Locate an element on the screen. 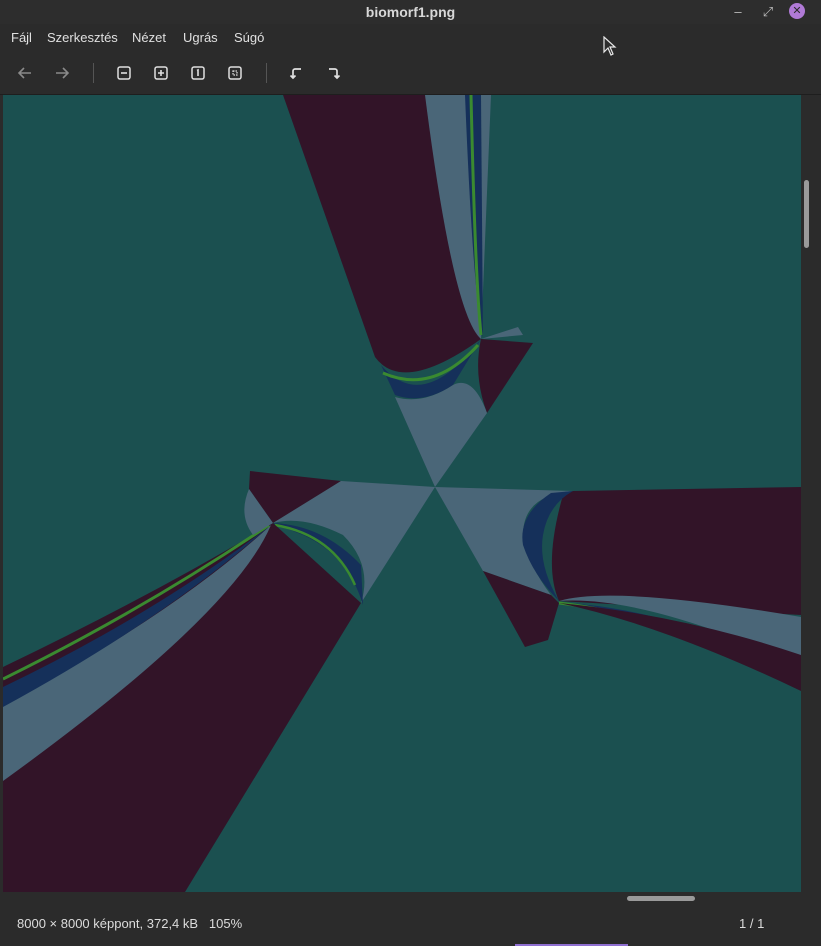 This screenshot has width=821, height=946. fractal-arm-right is located at coordinates (676, 551).